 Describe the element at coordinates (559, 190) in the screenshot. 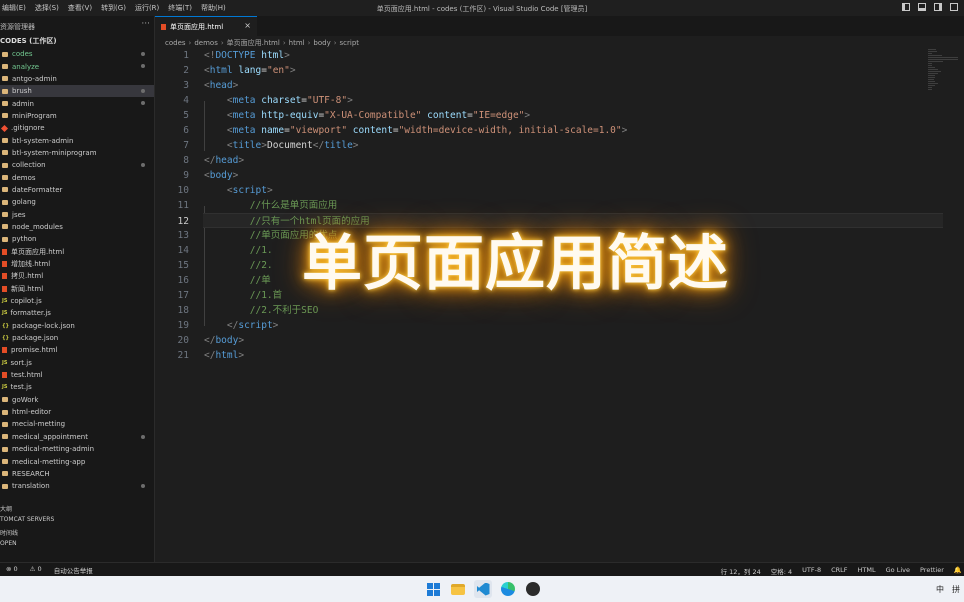

I see `code-line: 10 <script>` at that location.